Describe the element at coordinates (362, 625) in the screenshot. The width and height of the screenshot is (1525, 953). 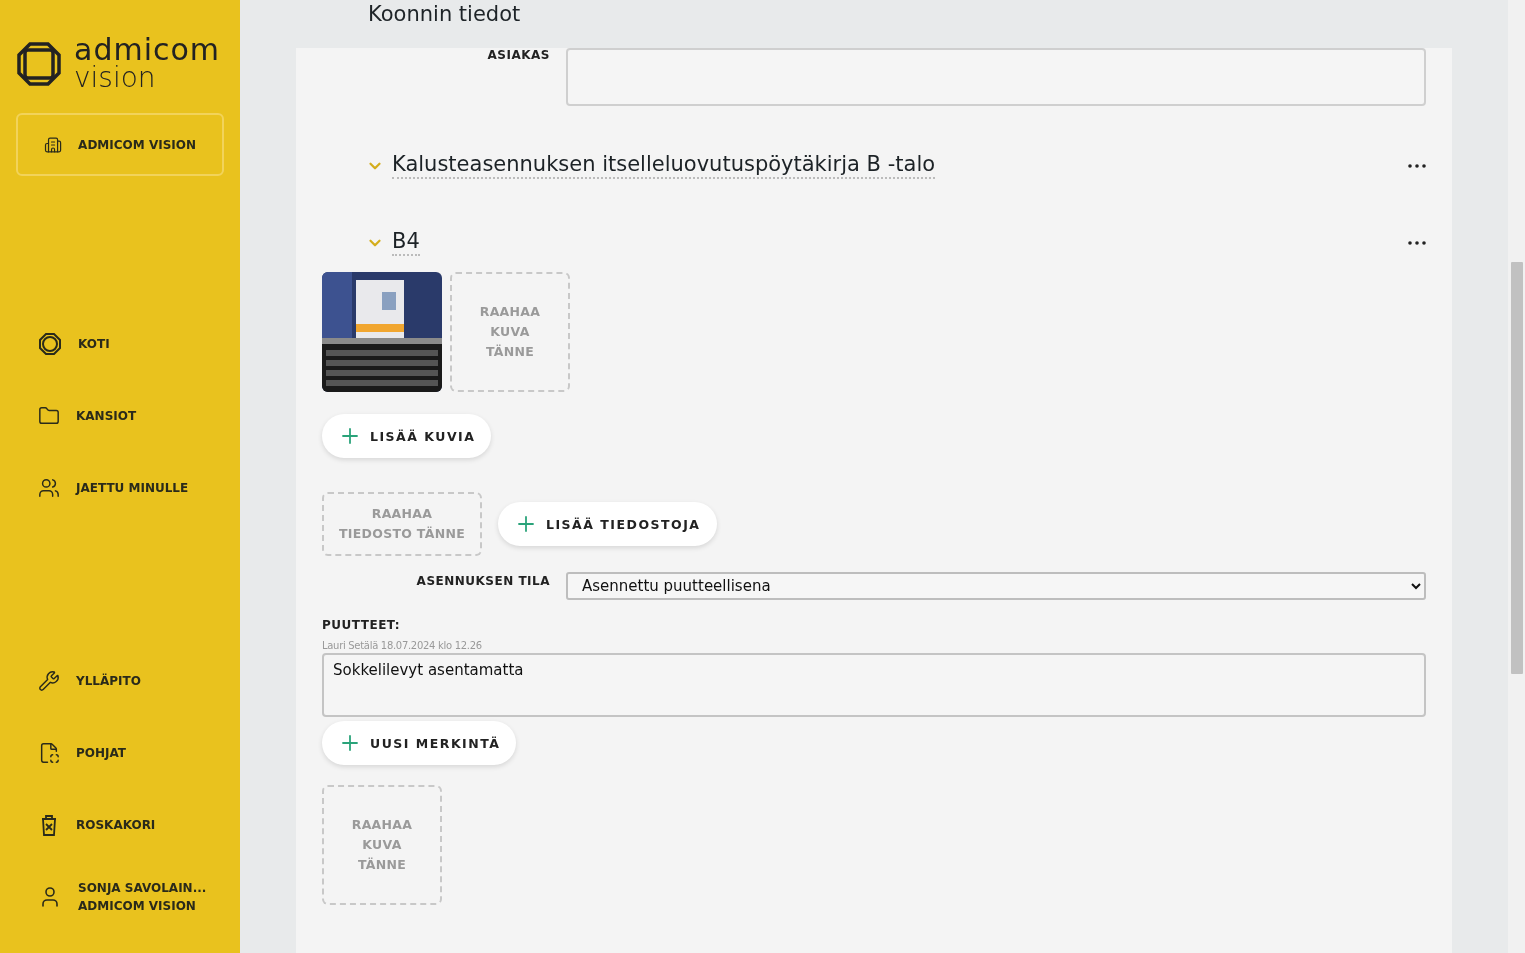
I see `field-label: PUUTTEET:` at that location.